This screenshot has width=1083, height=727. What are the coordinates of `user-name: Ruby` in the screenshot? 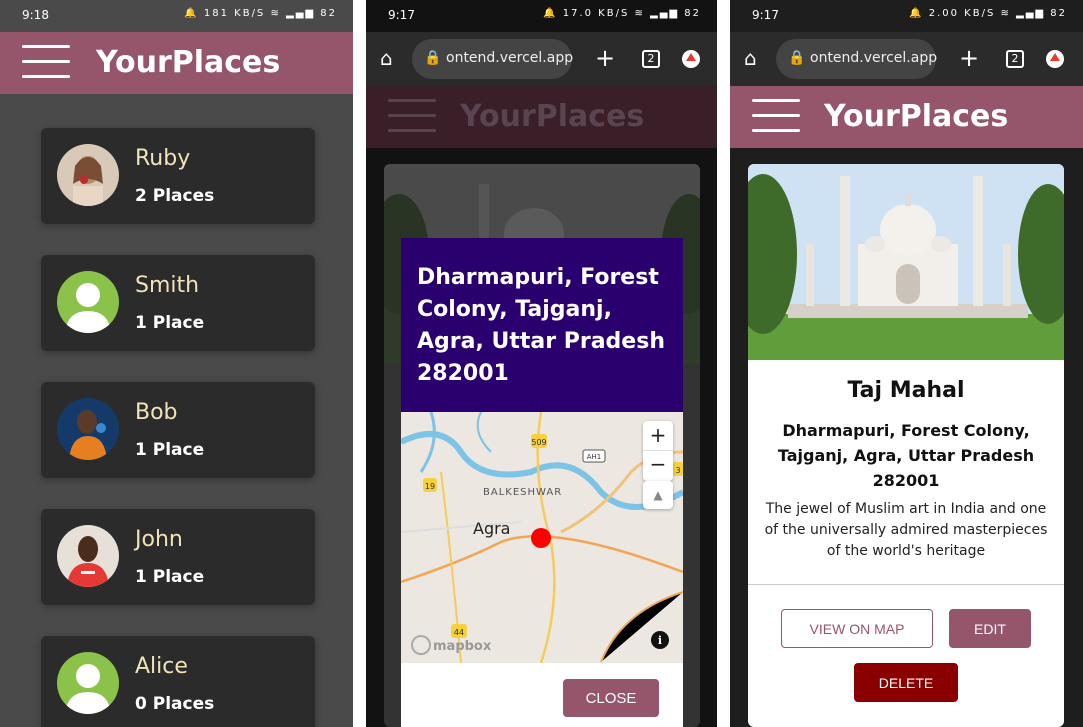 It's located at (163, 158).